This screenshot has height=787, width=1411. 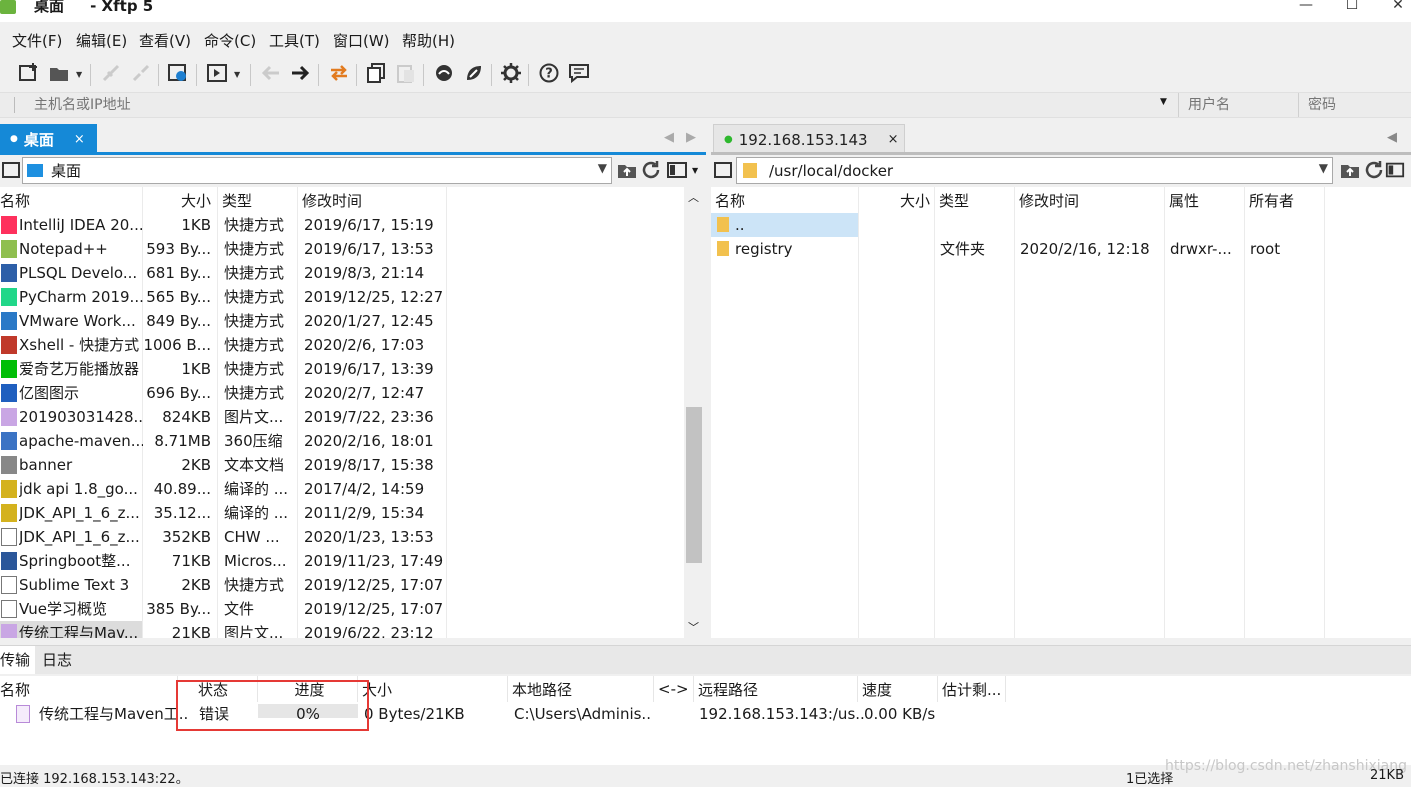 What do you see at coordinates (691, 137) in the screenshot?
I see `tab-scroll-right-icon: ▶` at bounding box center [691, 137].